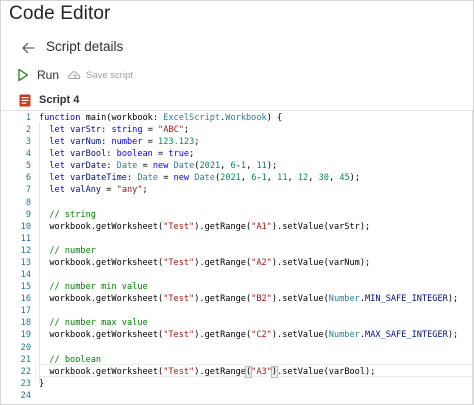 This screenshot has width=474, height=405. Describe the element at coordinates (237, 396) in the screenshot. I see `code-line: 24` at that location.